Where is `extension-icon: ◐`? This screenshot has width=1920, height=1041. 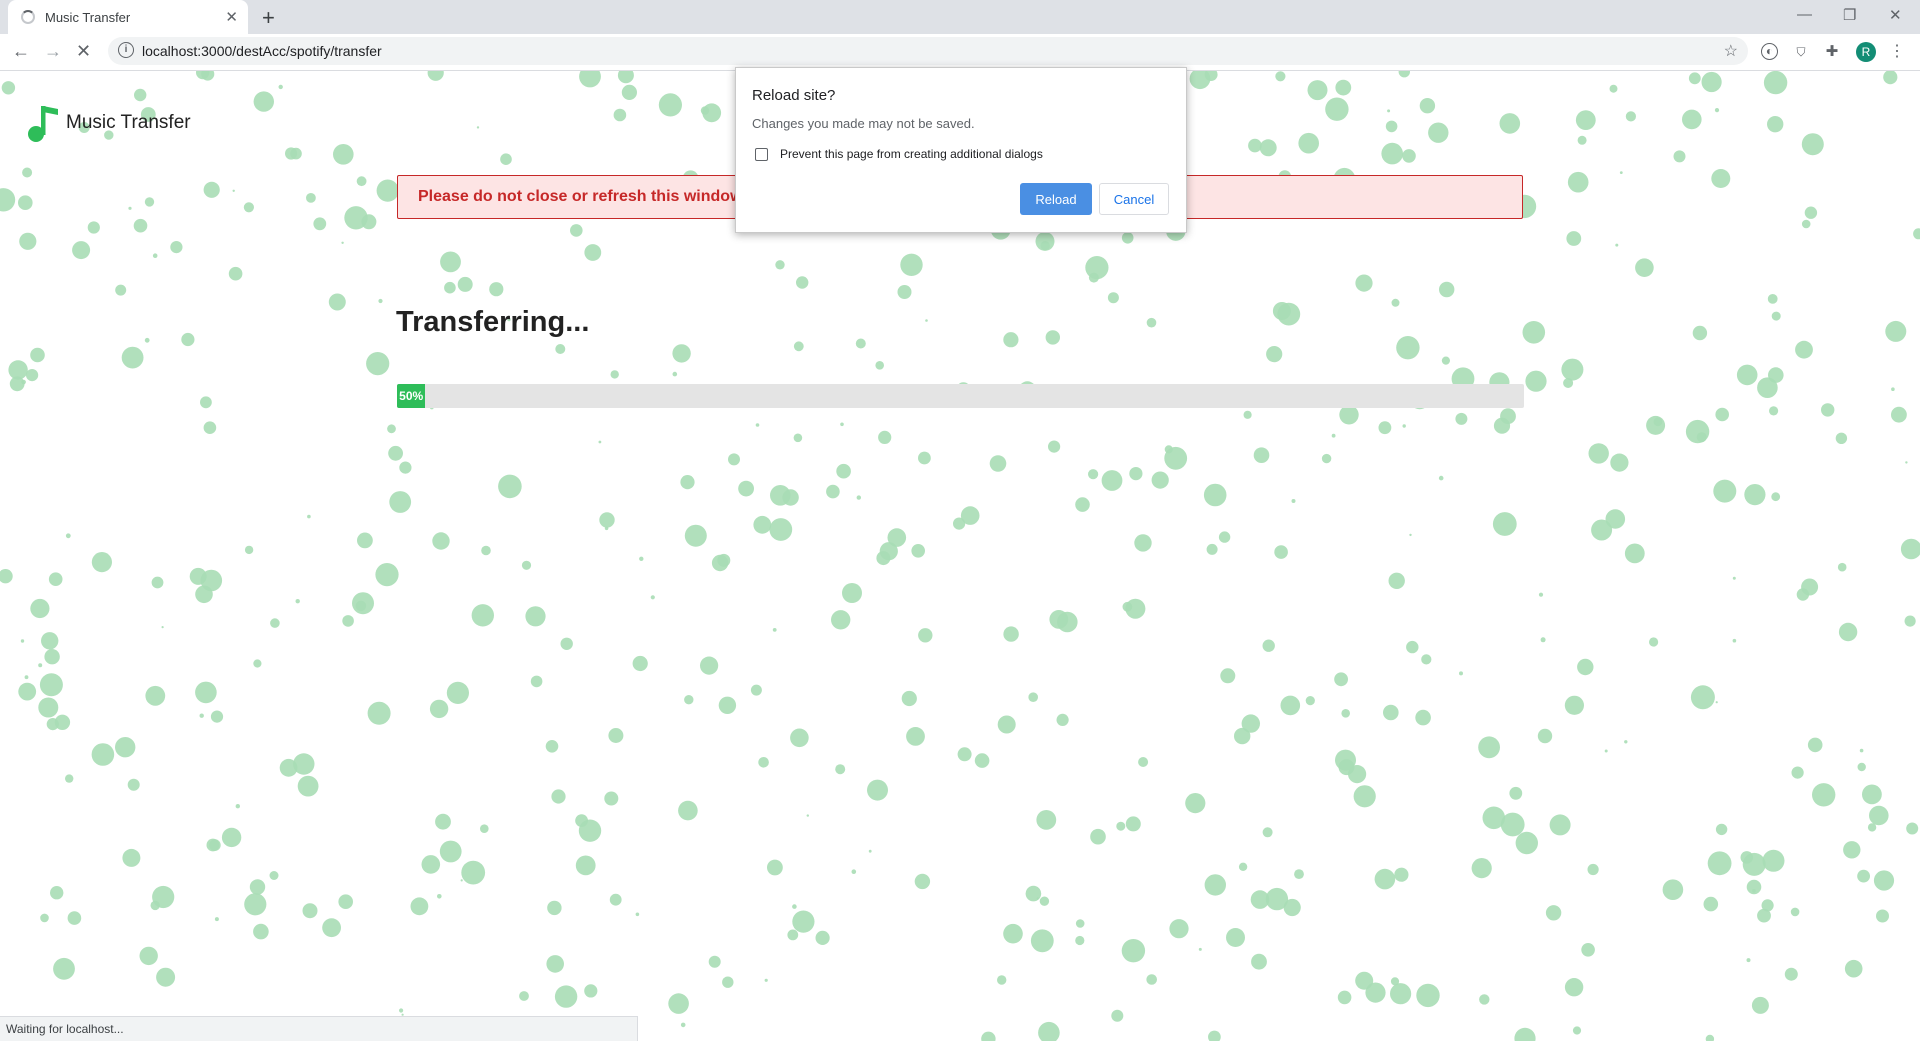
extension-icon: ◐ is located at coordinates (1769, 51).